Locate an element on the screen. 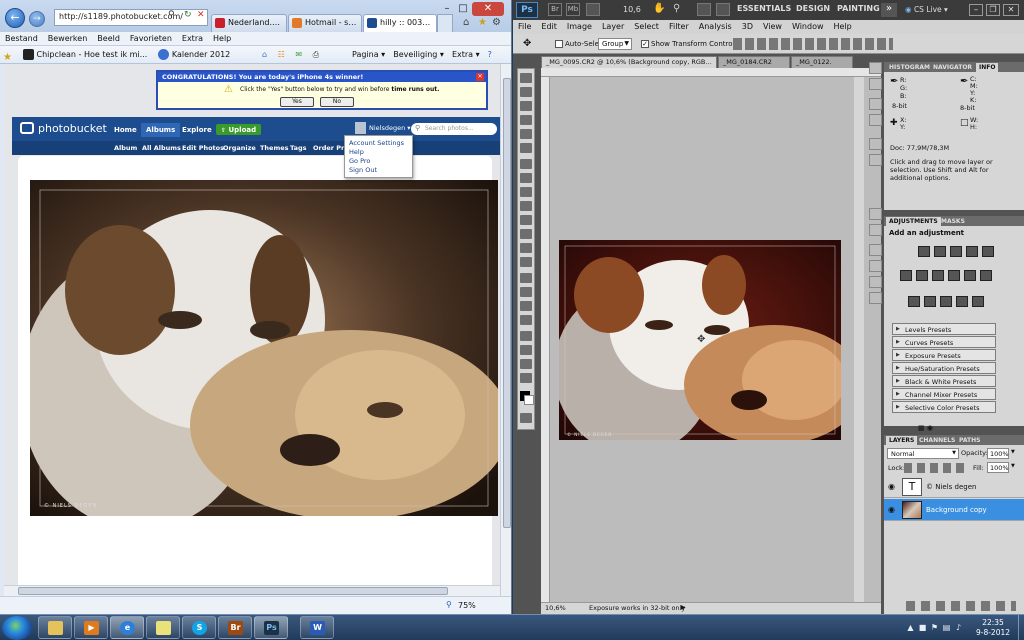 The image size is (1024, 640). zoom-field: 10,6 is located at coordinates (632, 9).